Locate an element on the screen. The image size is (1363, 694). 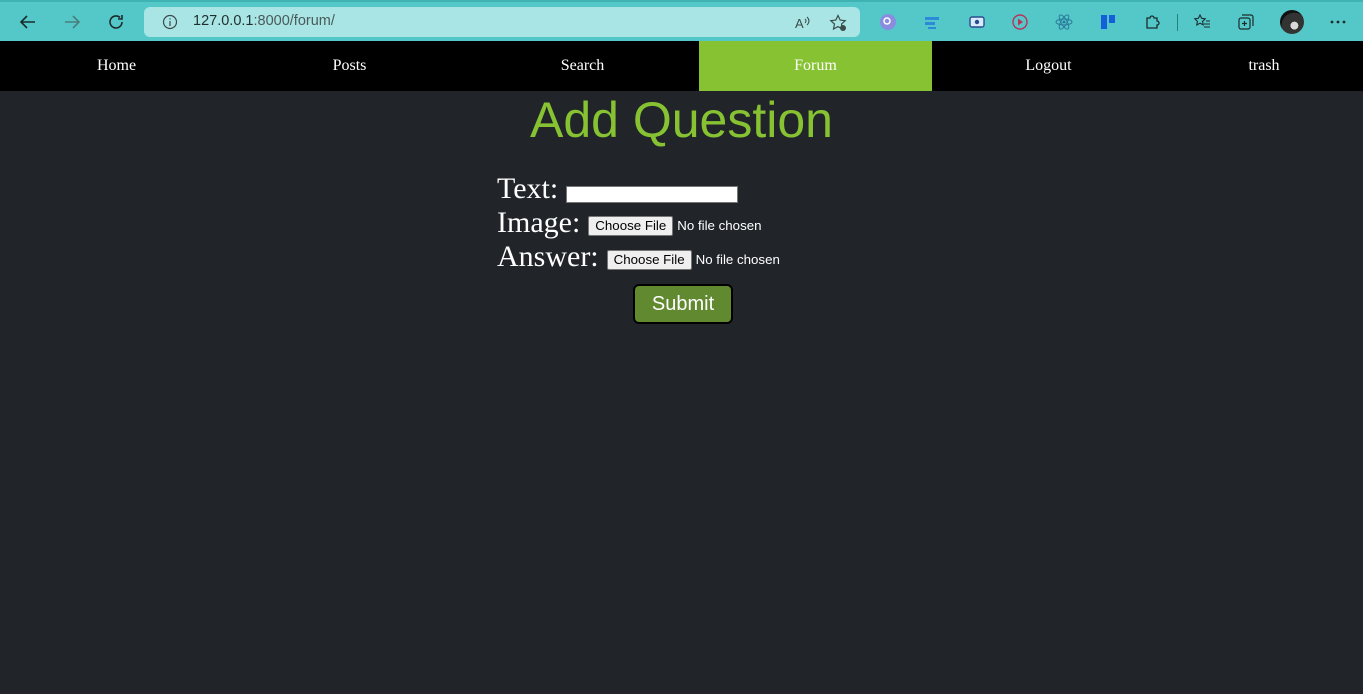
extension-trello-icon is located at coordinates (1108, 22).